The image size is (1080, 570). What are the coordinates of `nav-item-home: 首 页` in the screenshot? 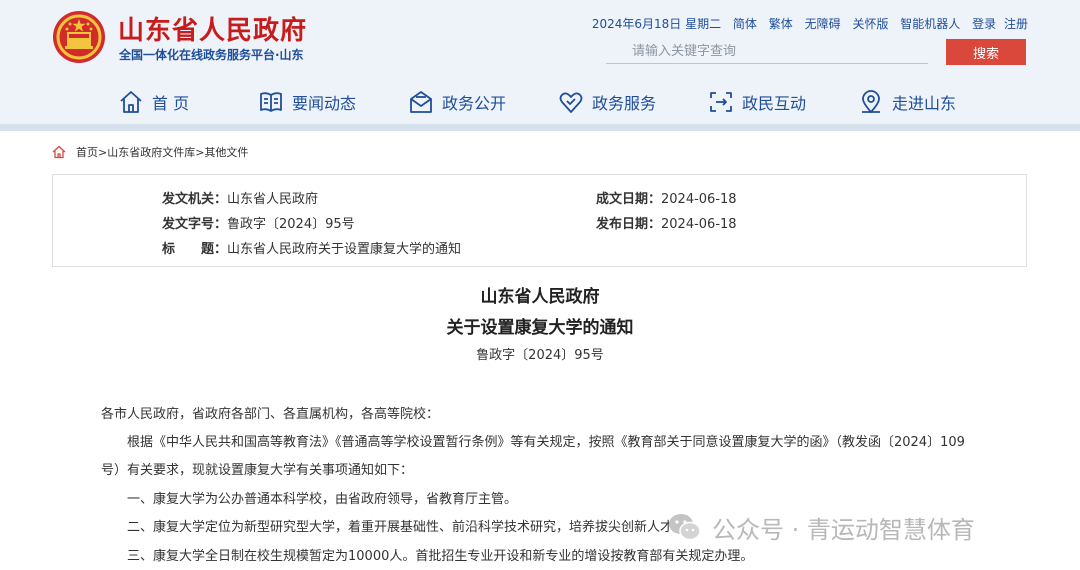 It's located at (153, 102).